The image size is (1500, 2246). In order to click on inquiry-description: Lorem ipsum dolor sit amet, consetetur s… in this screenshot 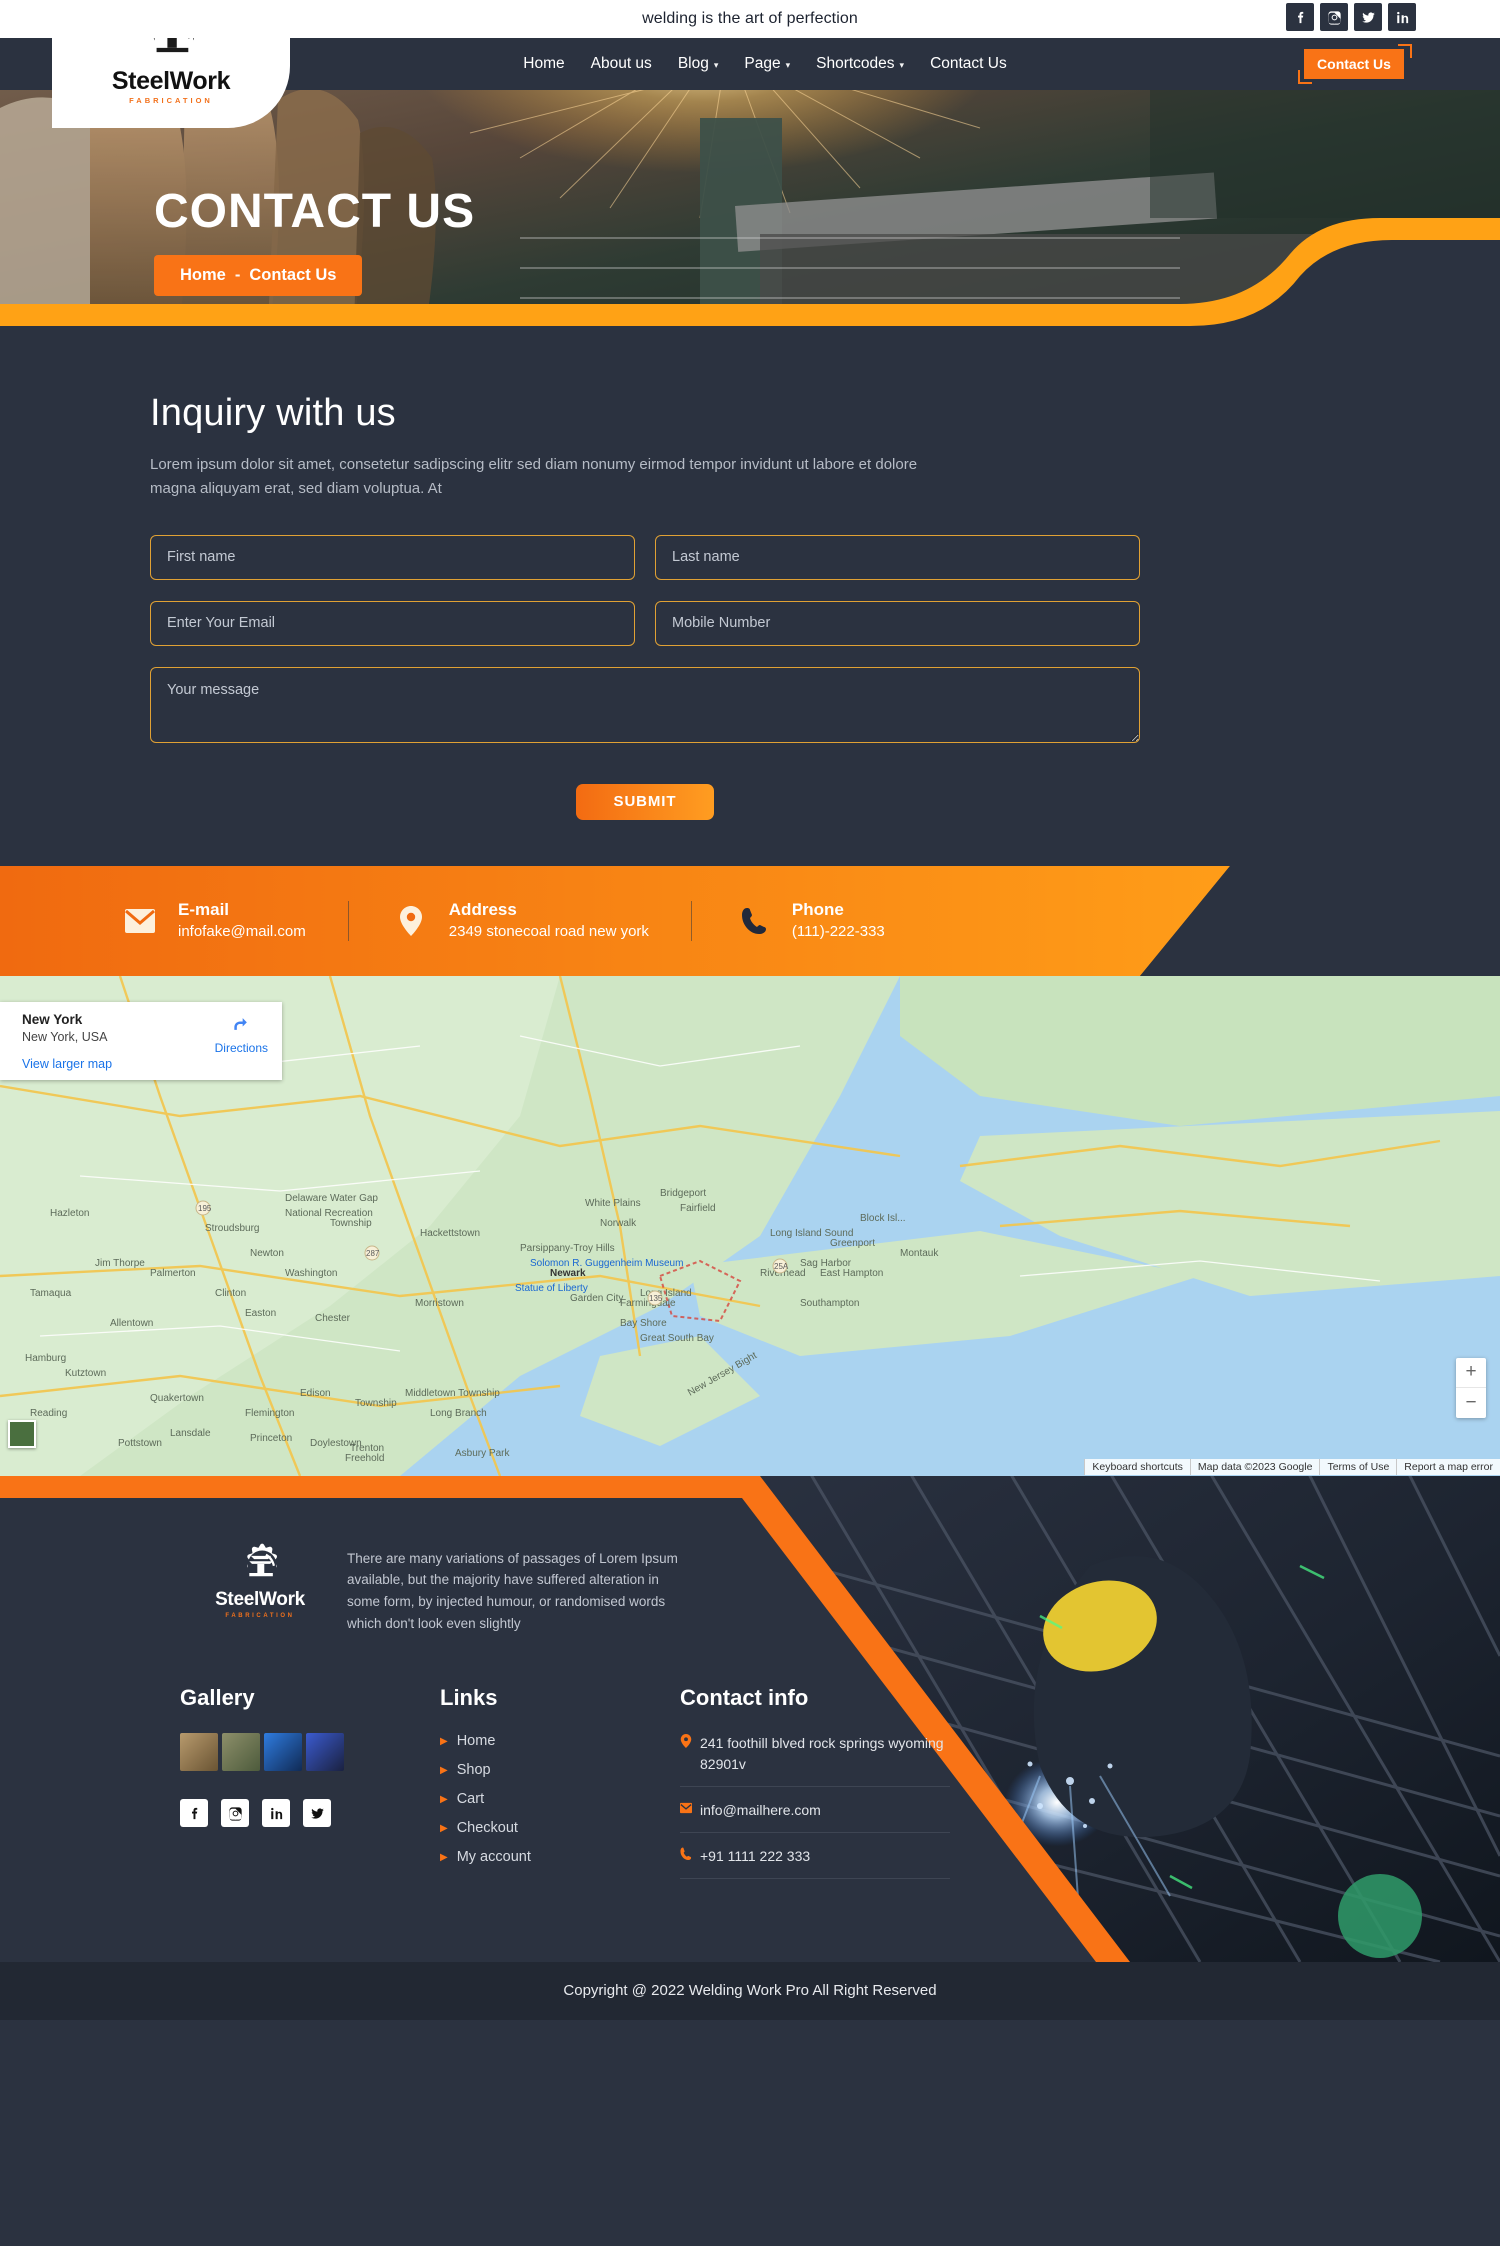, I will do `click(534, 477)`.